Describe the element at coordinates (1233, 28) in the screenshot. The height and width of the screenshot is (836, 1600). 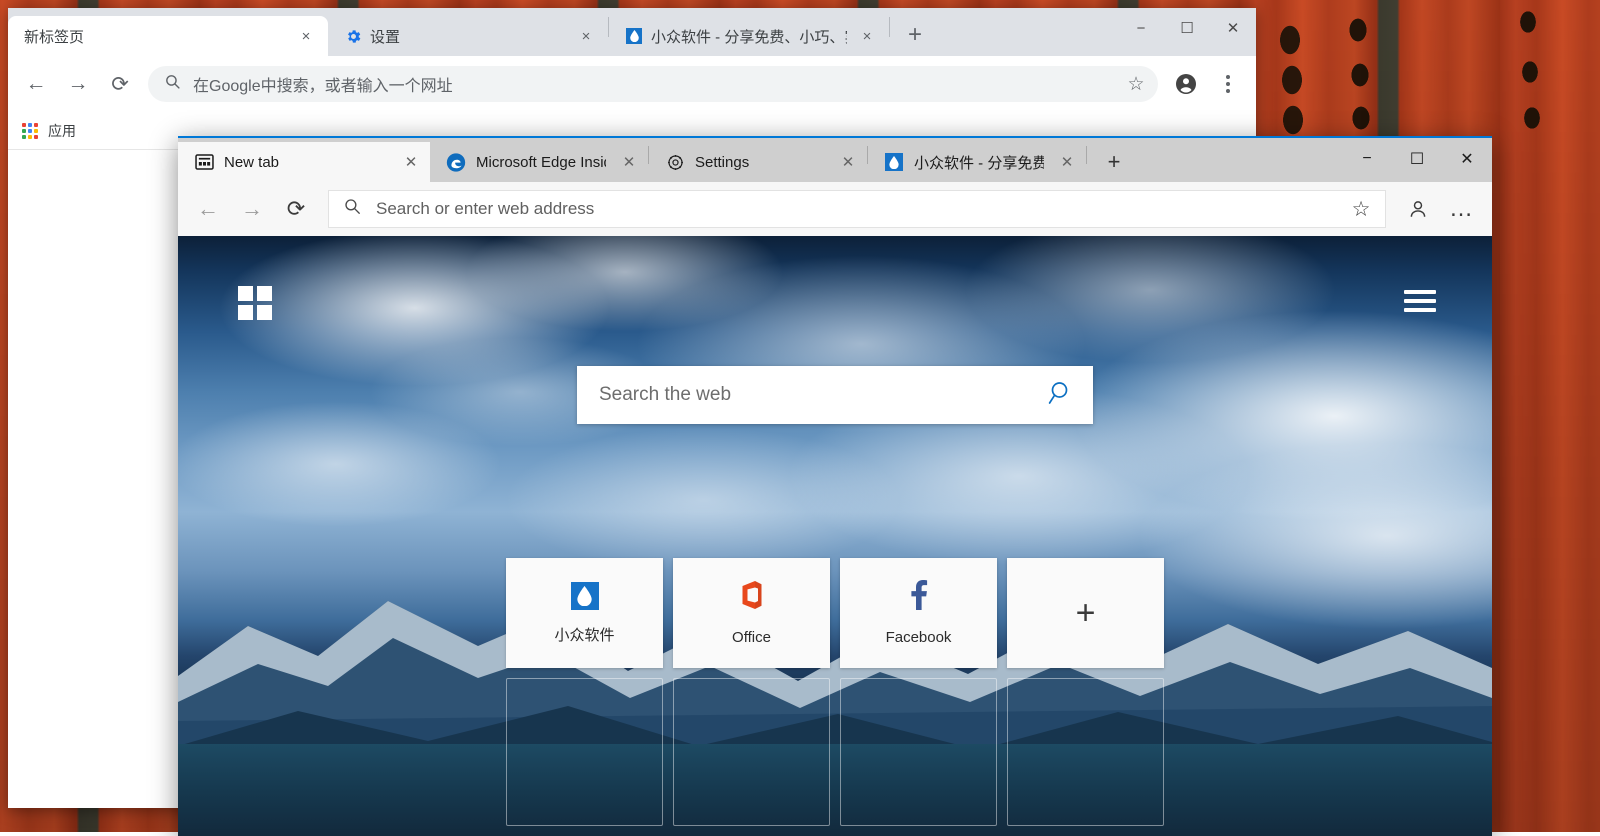
I see `chrome-close-button: ✕` at that location.